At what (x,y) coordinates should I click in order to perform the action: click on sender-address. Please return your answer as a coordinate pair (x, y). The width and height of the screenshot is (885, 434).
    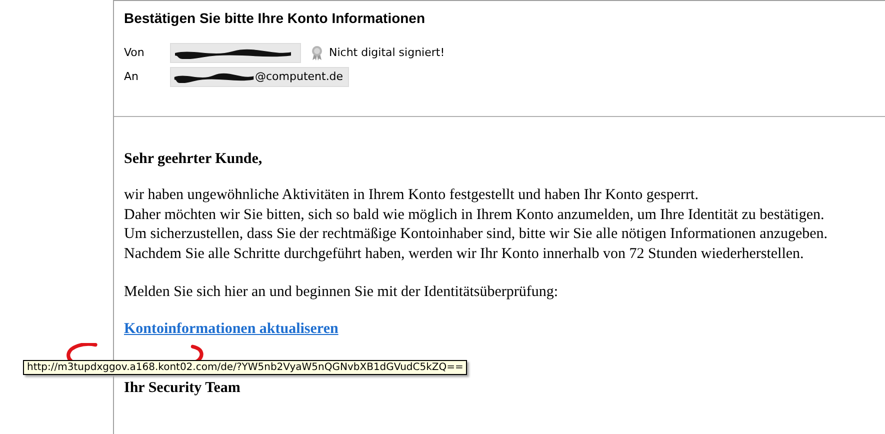
    Looking at the image, I should click on (235, 52).